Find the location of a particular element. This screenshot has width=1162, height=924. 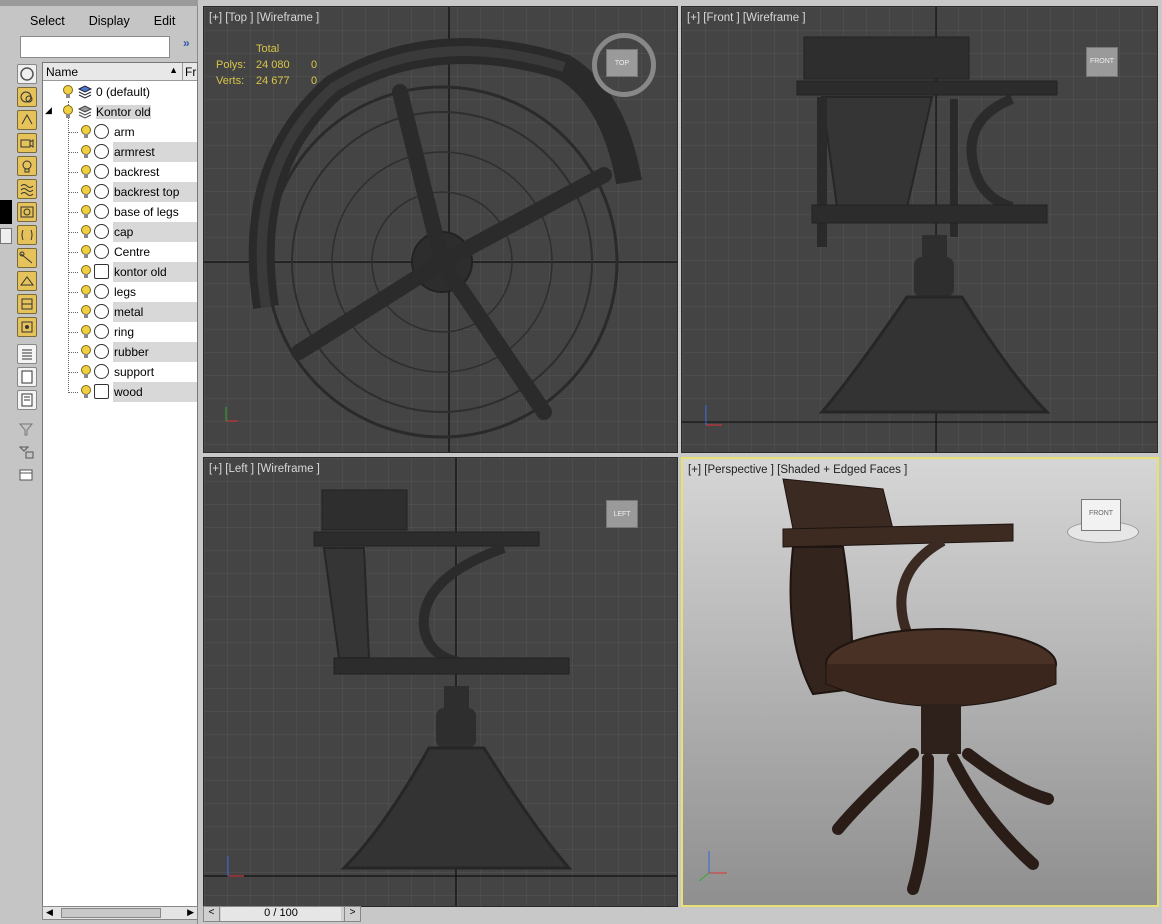

viewcube-perspective: FRONT is located at coordinates (1101, 515).